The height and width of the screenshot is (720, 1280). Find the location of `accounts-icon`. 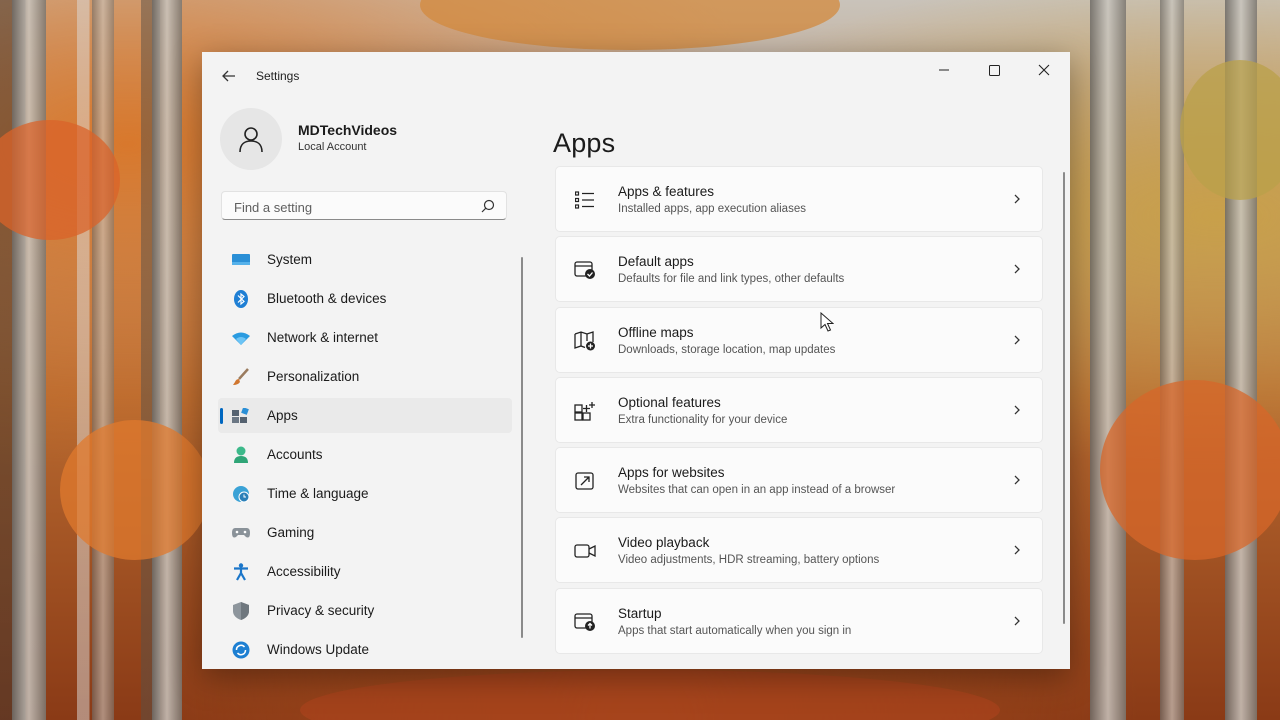

accounts-icon is located at coordinates (241, 455).